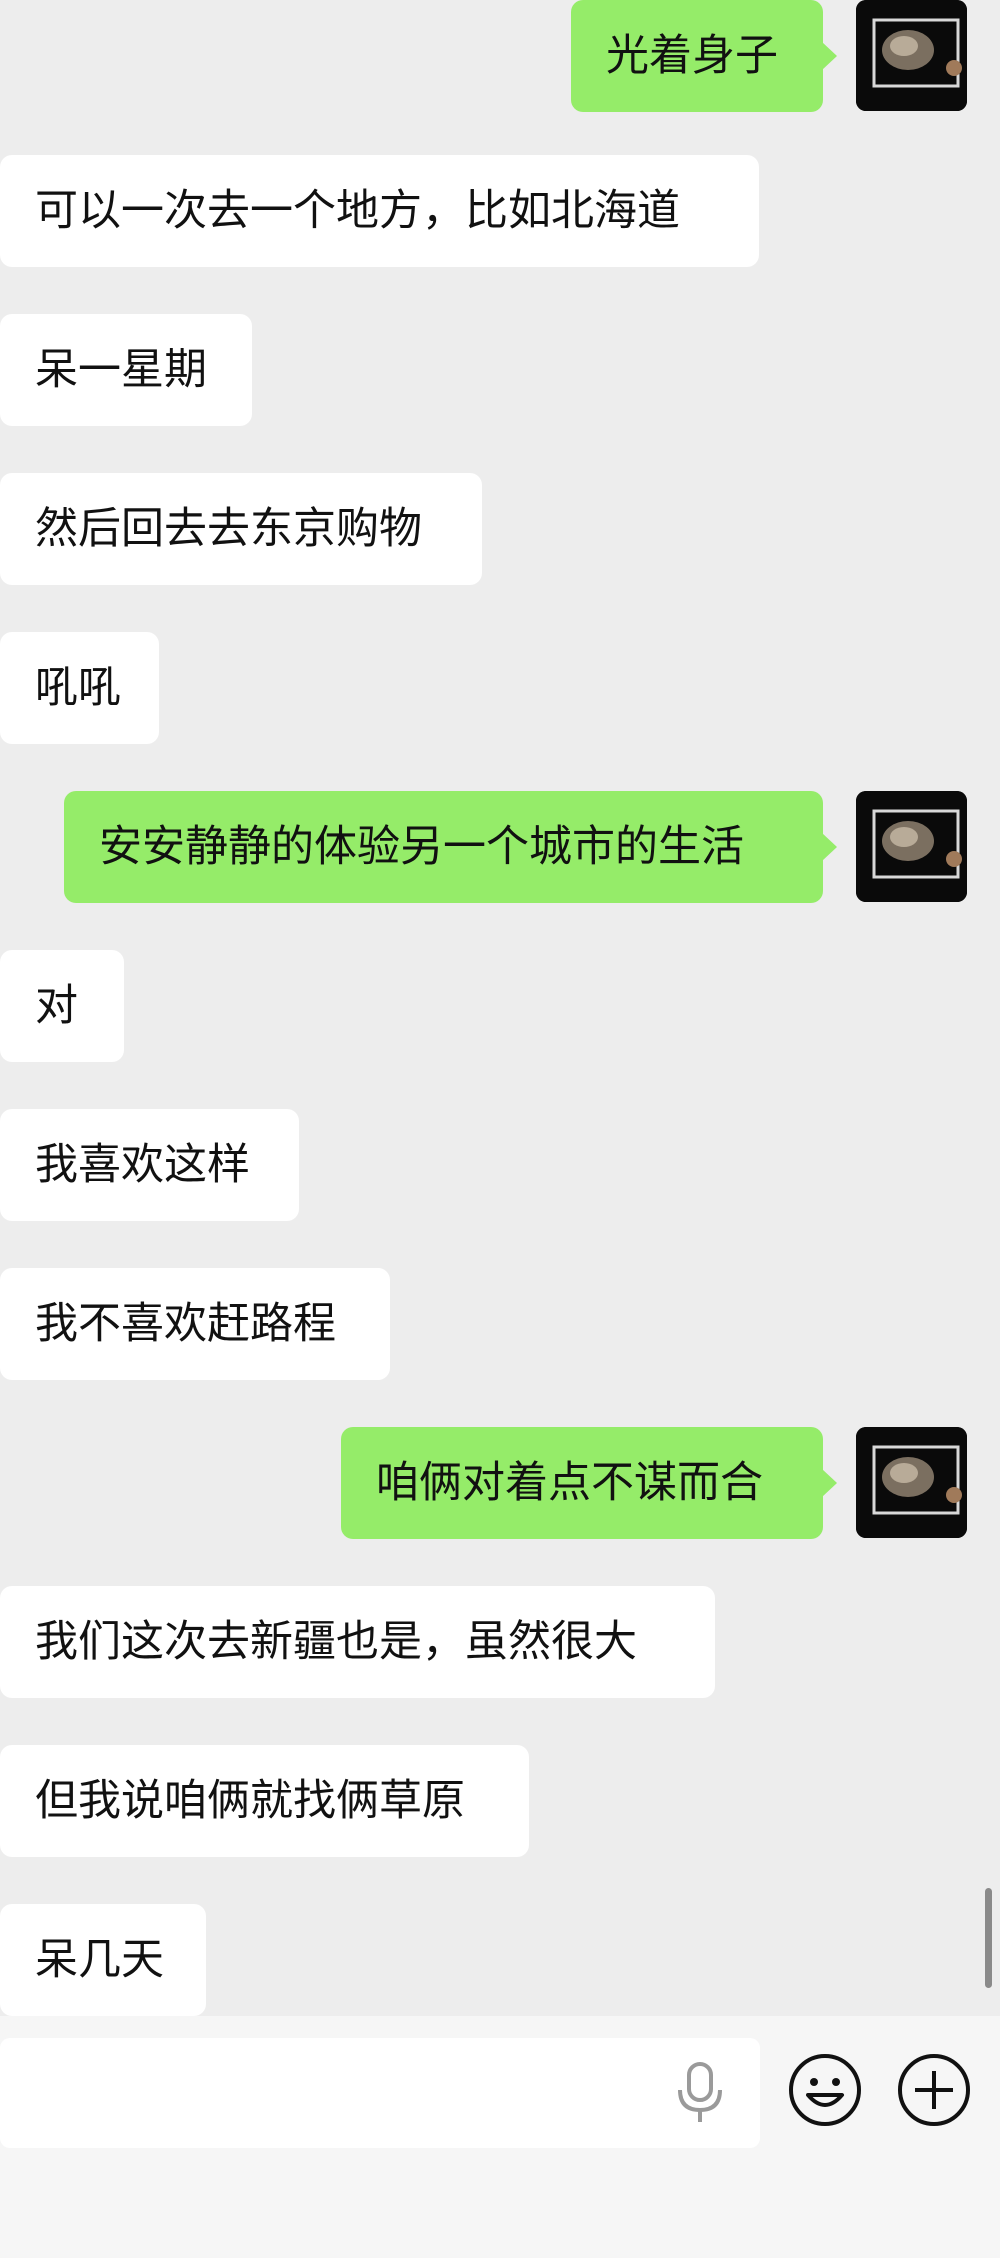  Describe the element at coordinates (421, 847) in the screenshot. I see `message-text: 安安静静的体验另一个城市的生活` at that location.